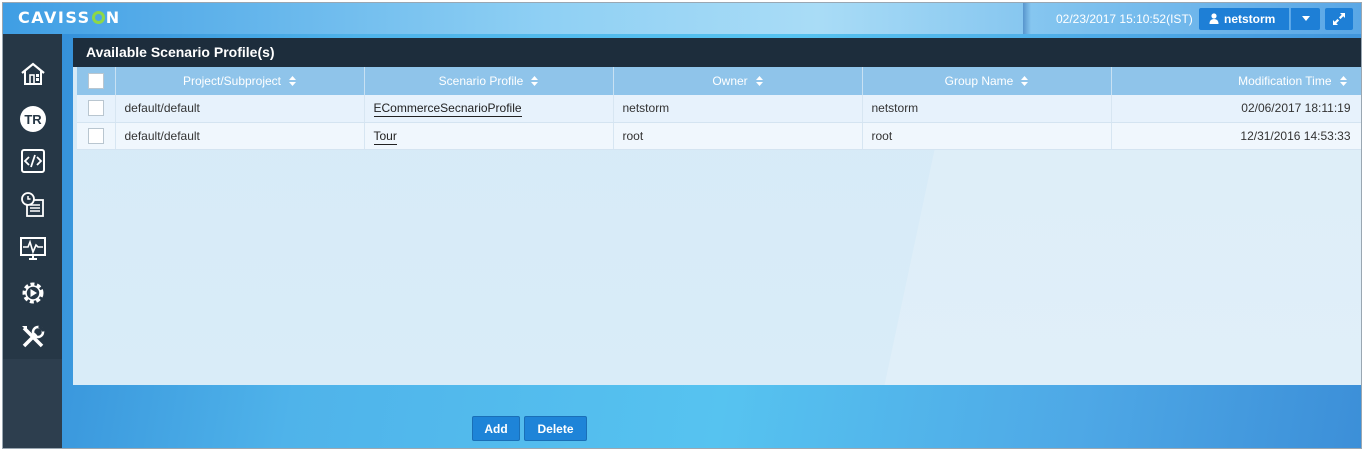  I want to click on expand-icon, so click(1339, 19).